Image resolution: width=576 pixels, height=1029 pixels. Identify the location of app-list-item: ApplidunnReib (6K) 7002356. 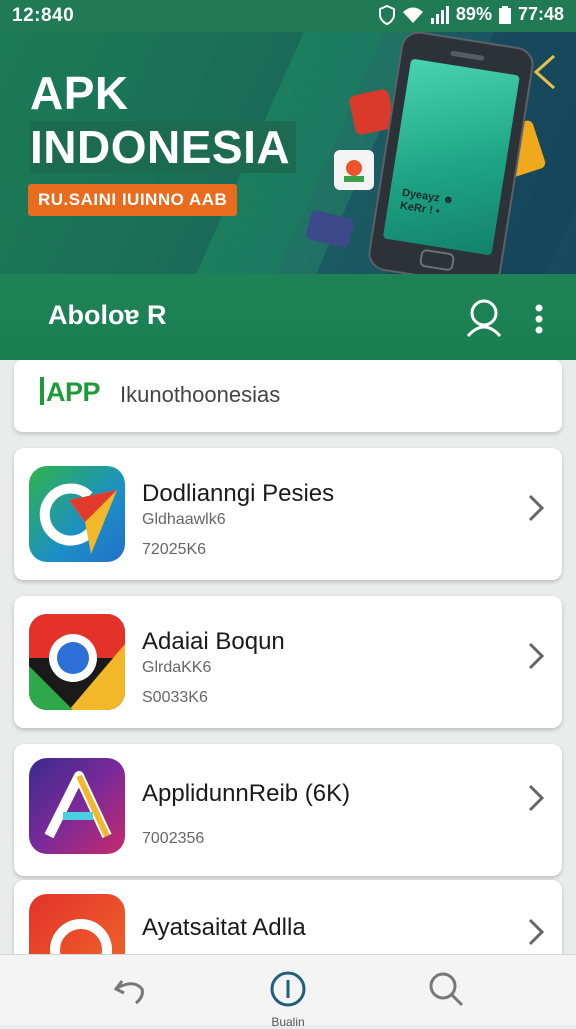
(288, 810).